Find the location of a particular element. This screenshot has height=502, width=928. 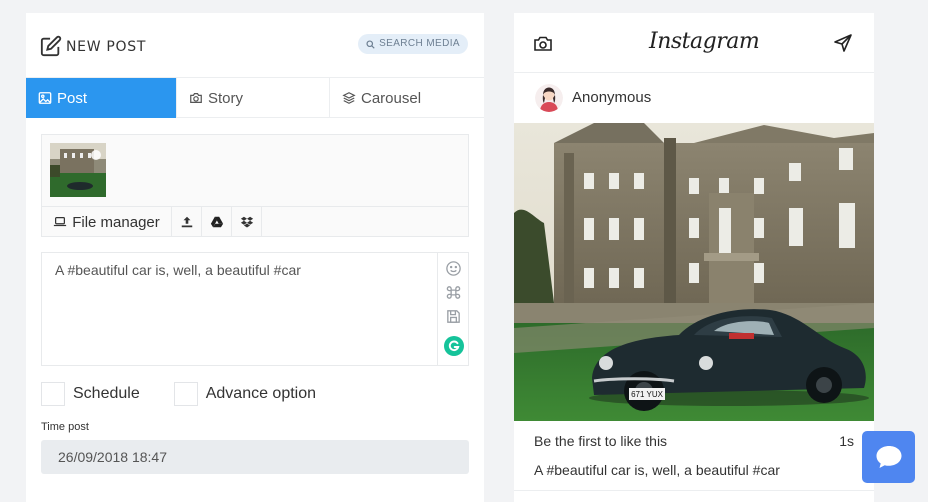

tab-post-label: Post is located at coordinates (72, 98).